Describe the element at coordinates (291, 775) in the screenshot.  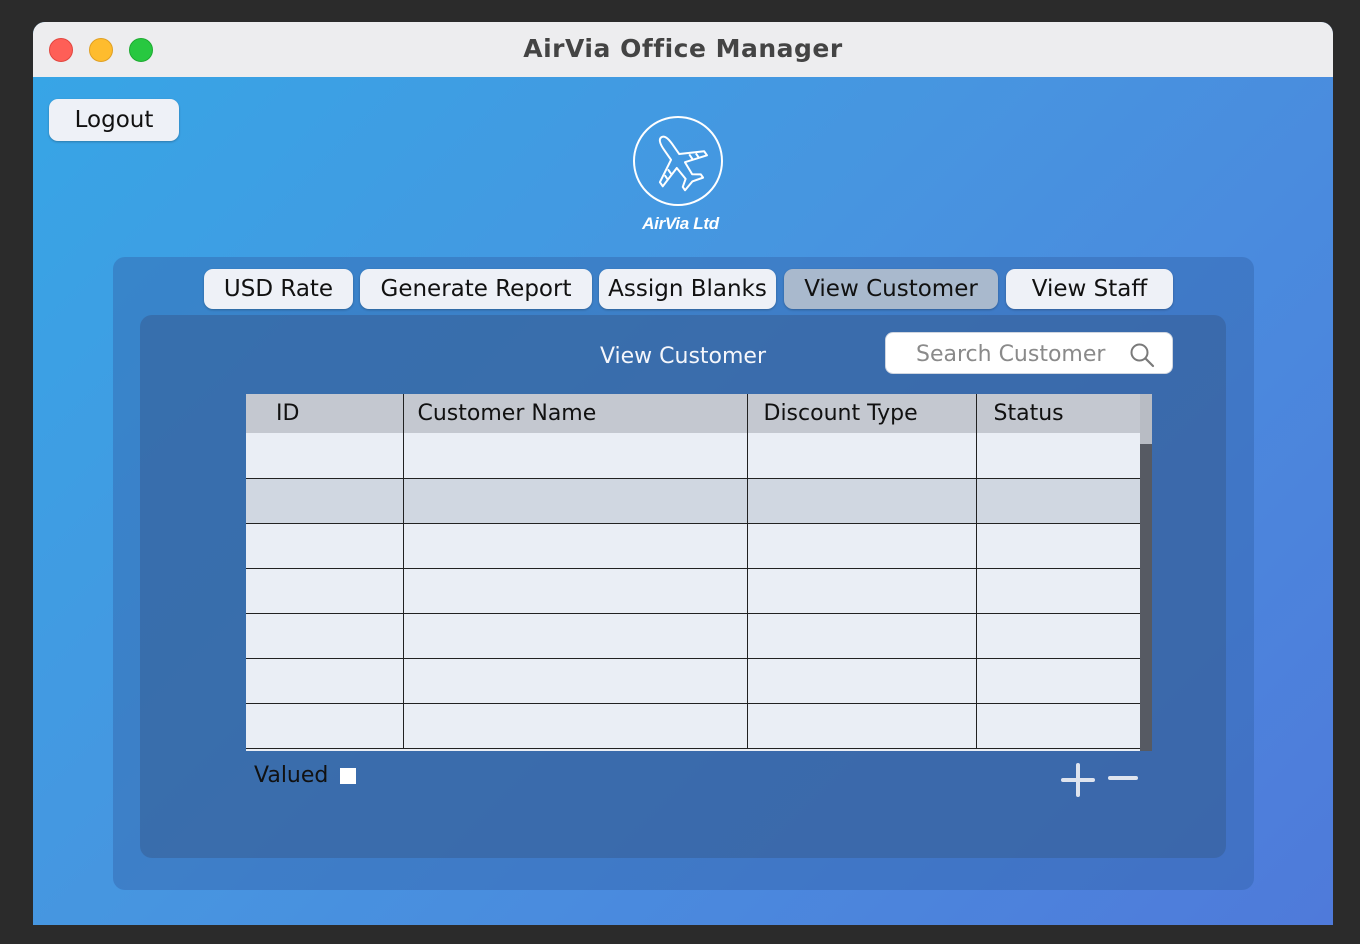
I see `valued-label: Valued` at that location.